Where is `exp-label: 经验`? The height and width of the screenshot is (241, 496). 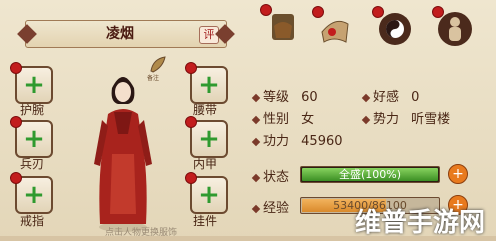 exp-label: 经验 is located at coordinates (270, 206).